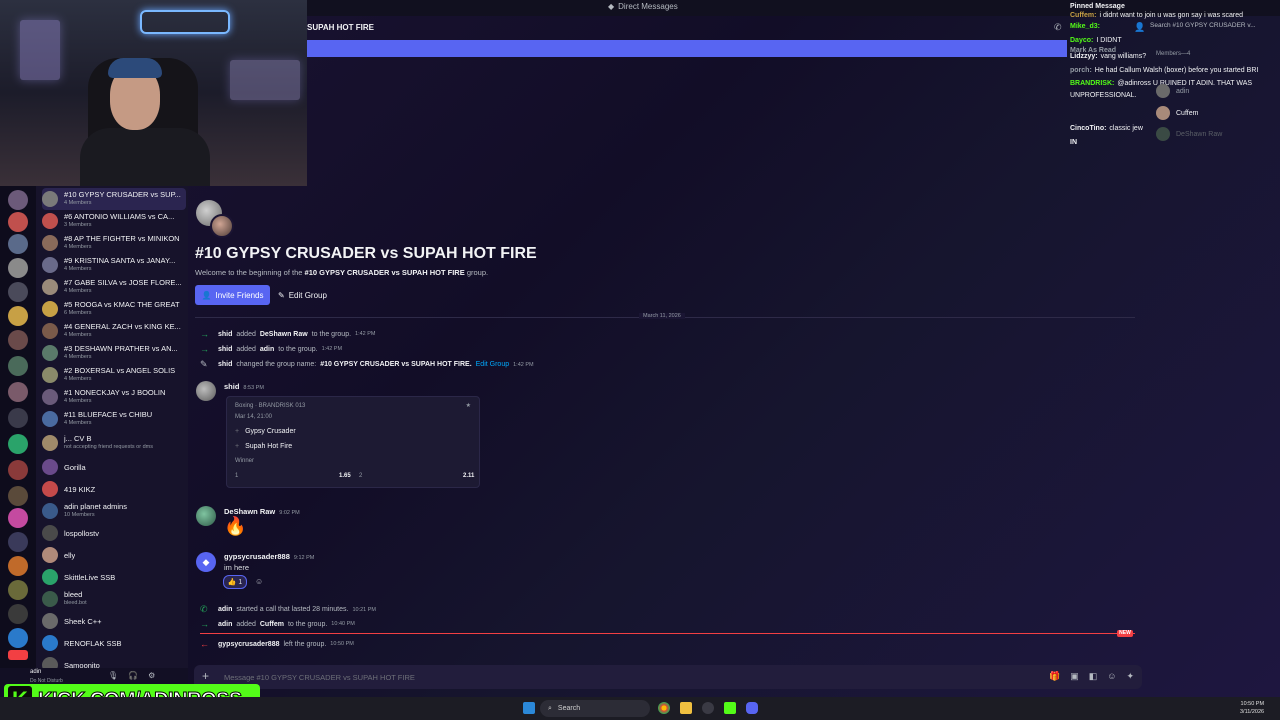 The width and height of the screenshot is (1280, 720). I want to click on star-icon: ★, so click(468, 405).